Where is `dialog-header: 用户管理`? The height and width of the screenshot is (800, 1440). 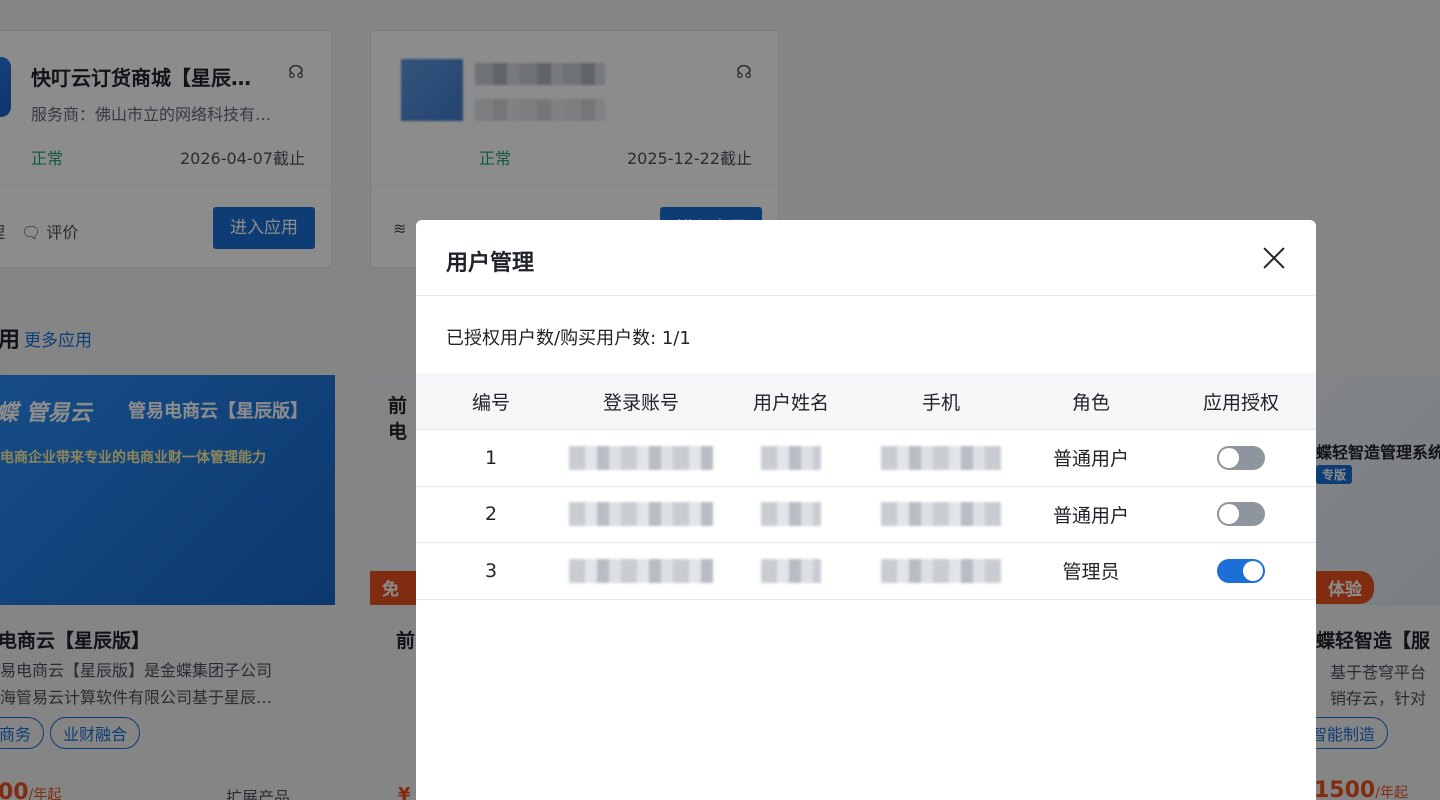
dialog-header: 用户管理 is located at coordinates (866, 258).